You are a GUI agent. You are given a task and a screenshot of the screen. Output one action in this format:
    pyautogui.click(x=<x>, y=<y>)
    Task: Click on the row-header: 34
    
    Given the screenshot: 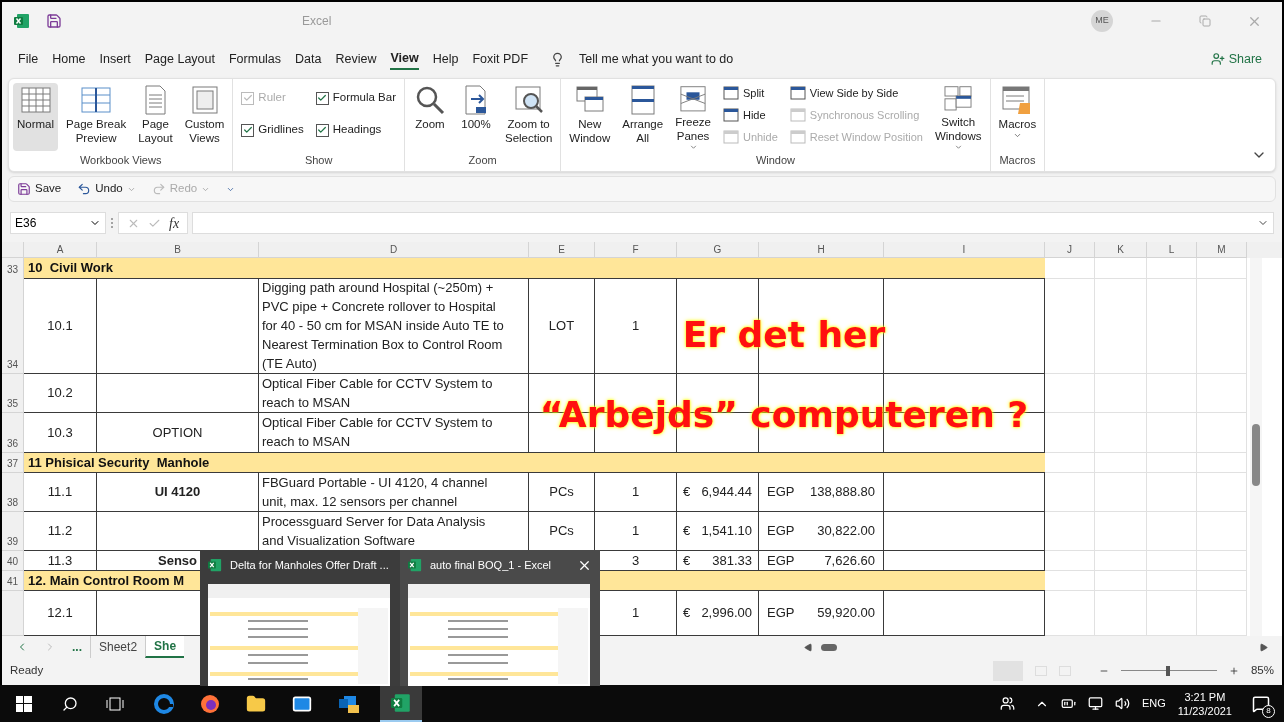 What is the action you would take?
    pyautogui.click(x=13, y=326)
    